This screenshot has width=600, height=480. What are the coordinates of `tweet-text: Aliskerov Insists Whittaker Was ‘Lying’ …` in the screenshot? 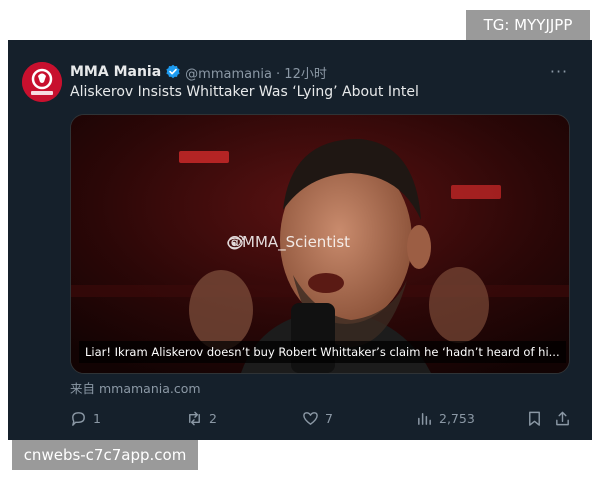 It's located at (244, 92).